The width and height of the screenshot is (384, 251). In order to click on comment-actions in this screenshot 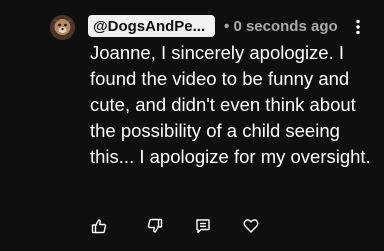, I will do `click(190, 226)`.